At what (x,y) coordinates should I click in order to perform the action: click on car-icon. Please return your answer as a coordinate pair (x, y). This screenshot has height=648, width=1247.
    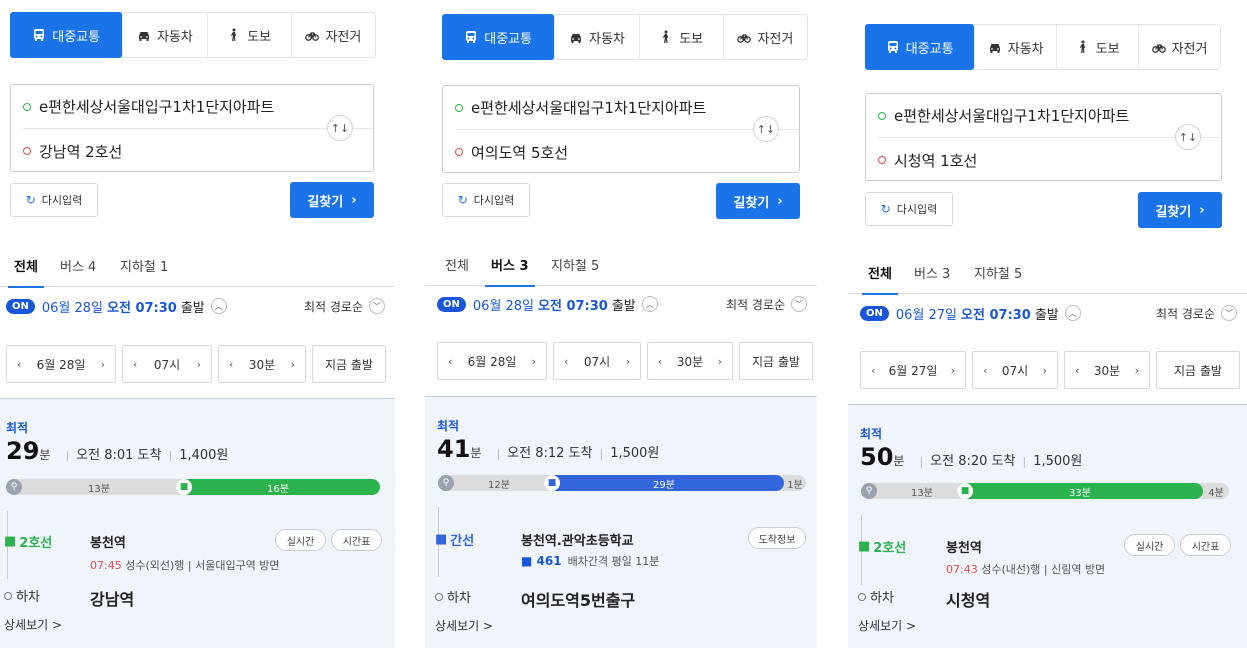
    Looking at the image, I should click on (994, 48).